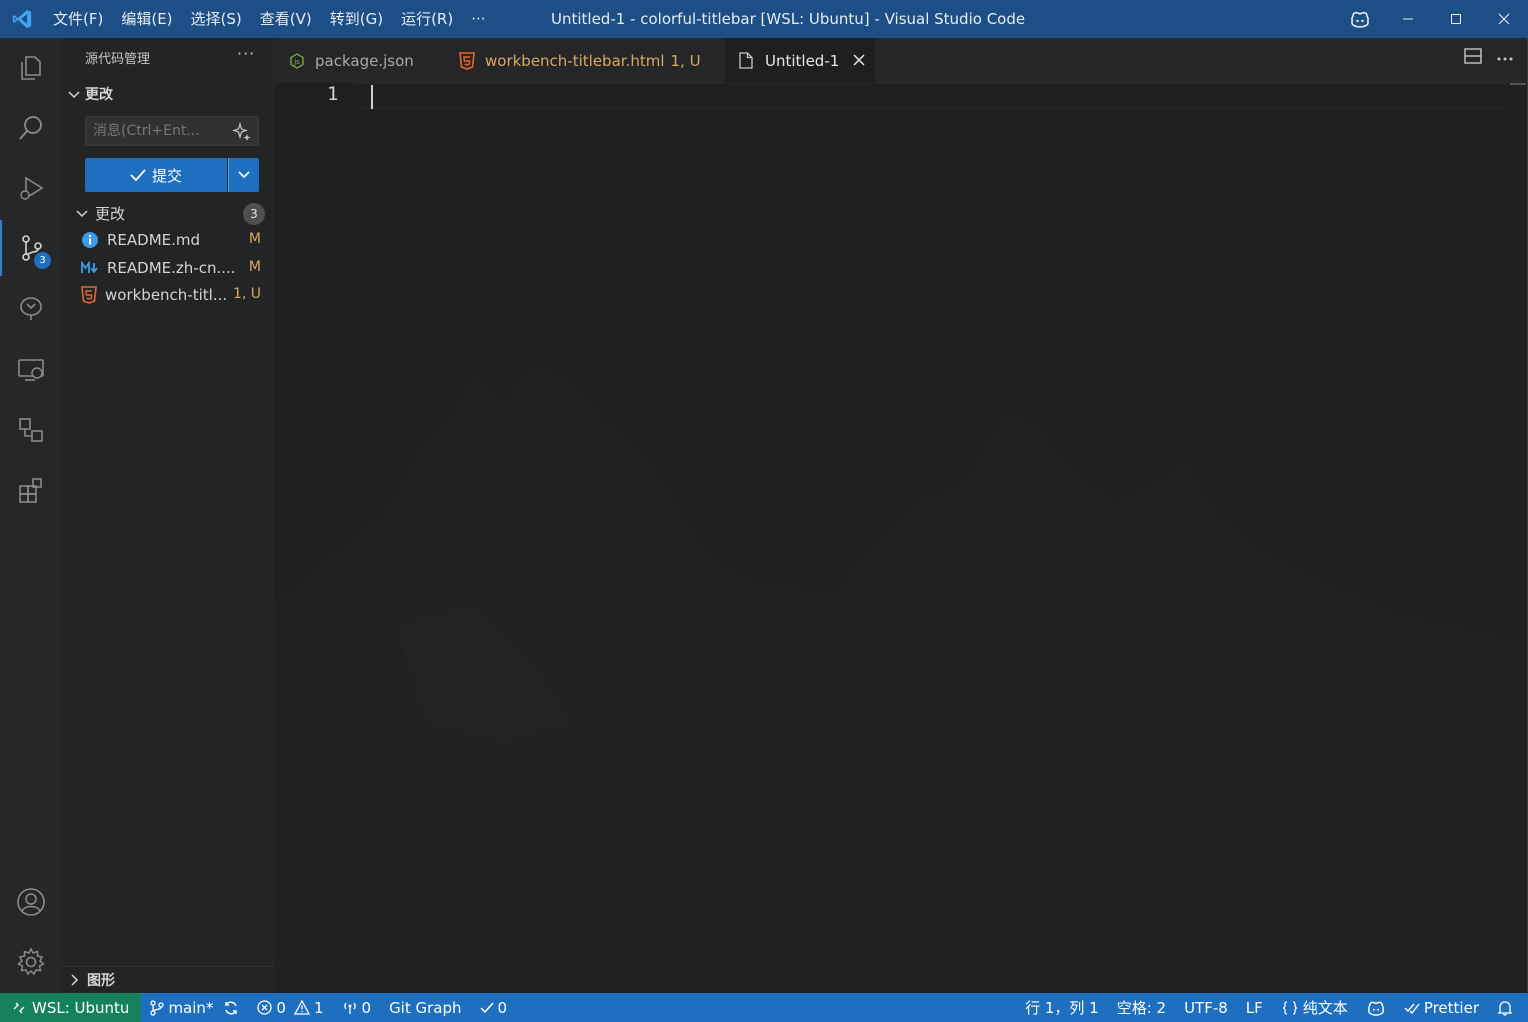  Describe the element at coordinates (42, 260) in the screenshot. I see `scm-badge: 3` at that location.